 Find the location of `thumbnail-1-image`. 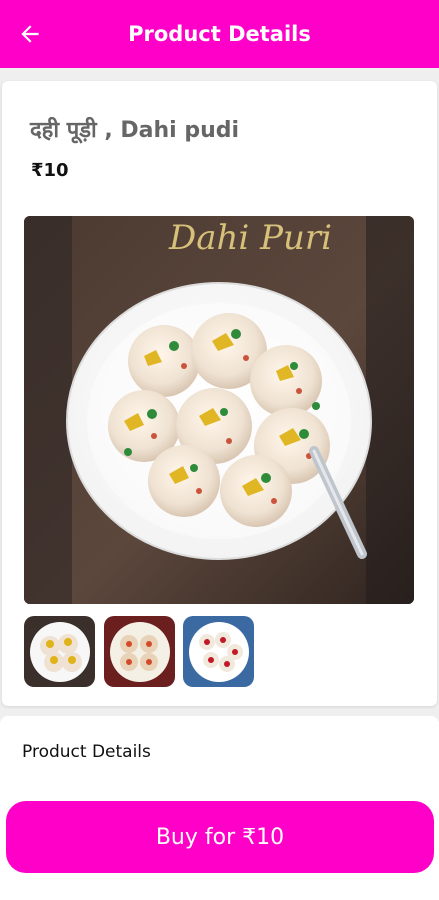

thumbnail-1-image is located at coordinates (59, 651).